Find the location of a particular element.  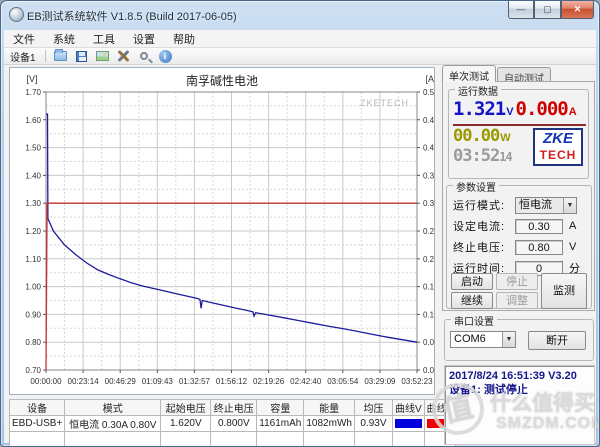

svg-text: 0.10 is located at coordinates (428, 314).